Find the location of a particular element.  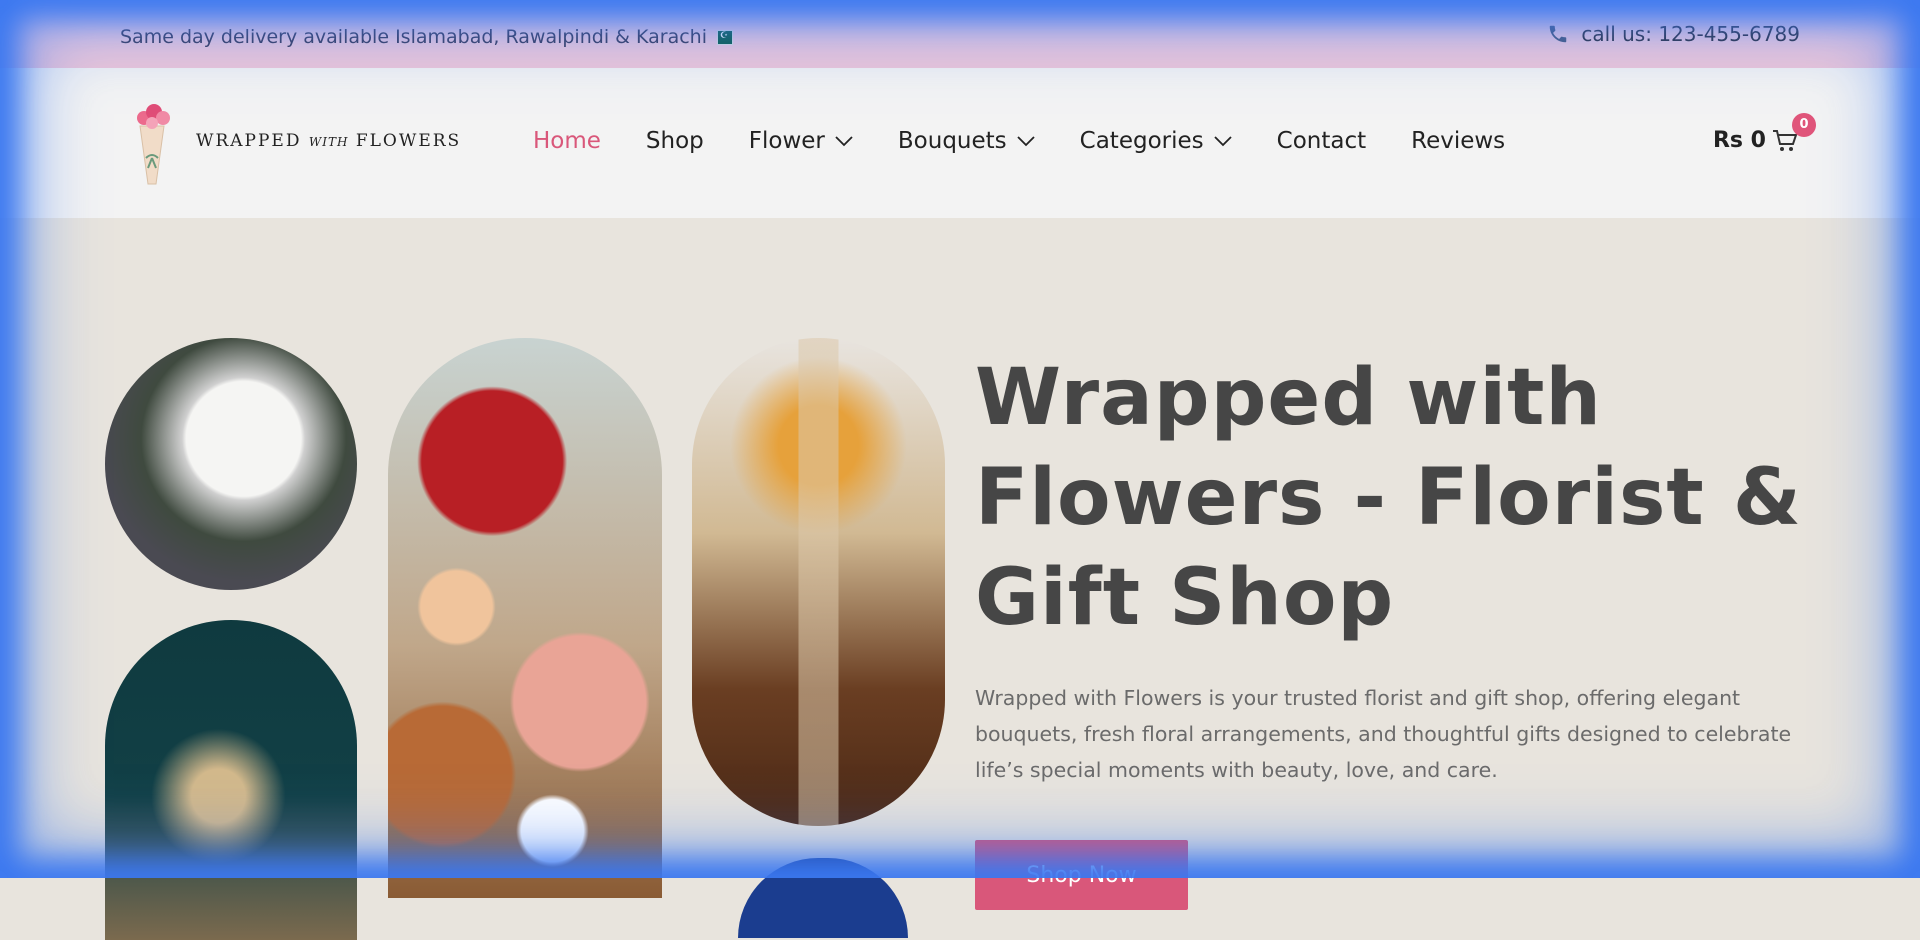

shop-now-button: Shop Now is located at coordinates (1081, 875).